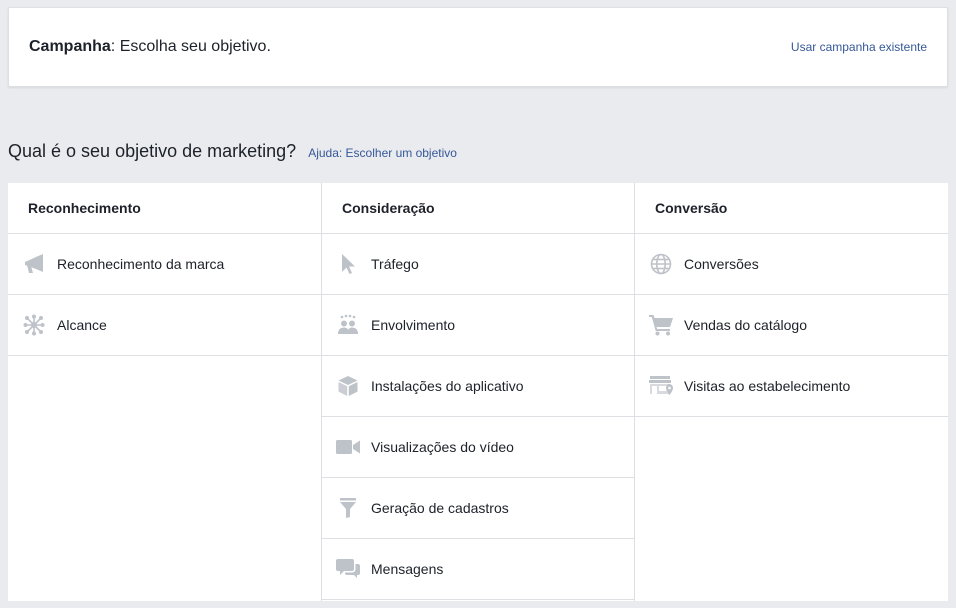  Describe the element at coordinates (767, 386) in the screenshot. I see `objective-label: Visitas ao estabelecimento` at that location.